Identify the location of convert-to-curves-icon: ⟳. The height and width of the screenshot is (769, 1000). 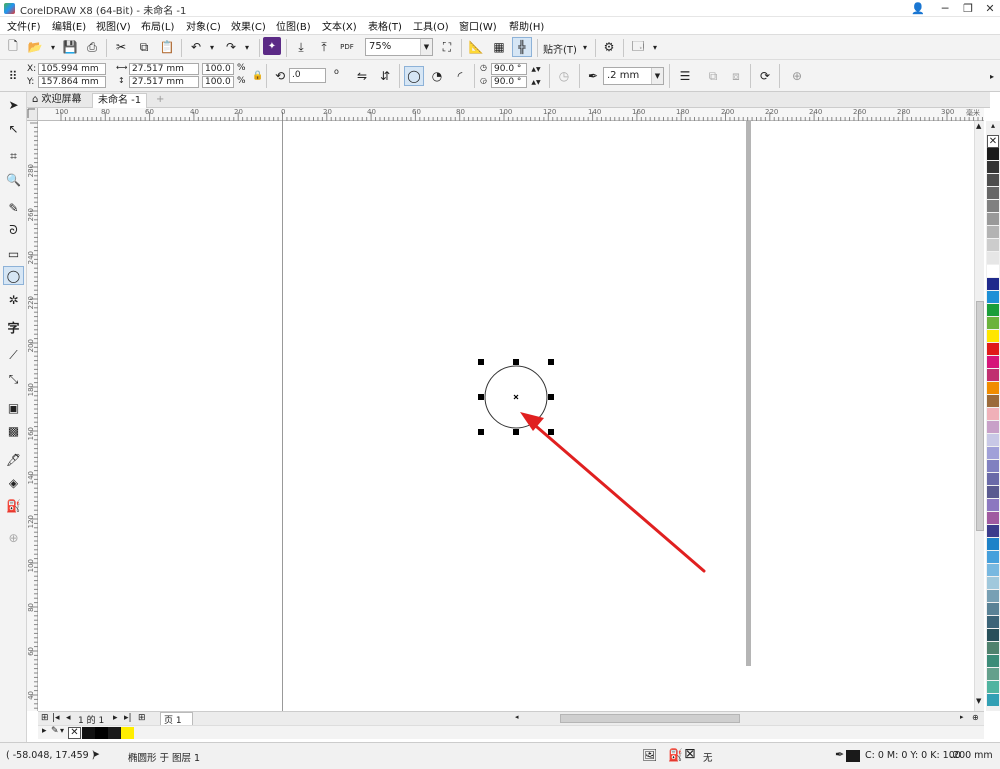
(765, 76).